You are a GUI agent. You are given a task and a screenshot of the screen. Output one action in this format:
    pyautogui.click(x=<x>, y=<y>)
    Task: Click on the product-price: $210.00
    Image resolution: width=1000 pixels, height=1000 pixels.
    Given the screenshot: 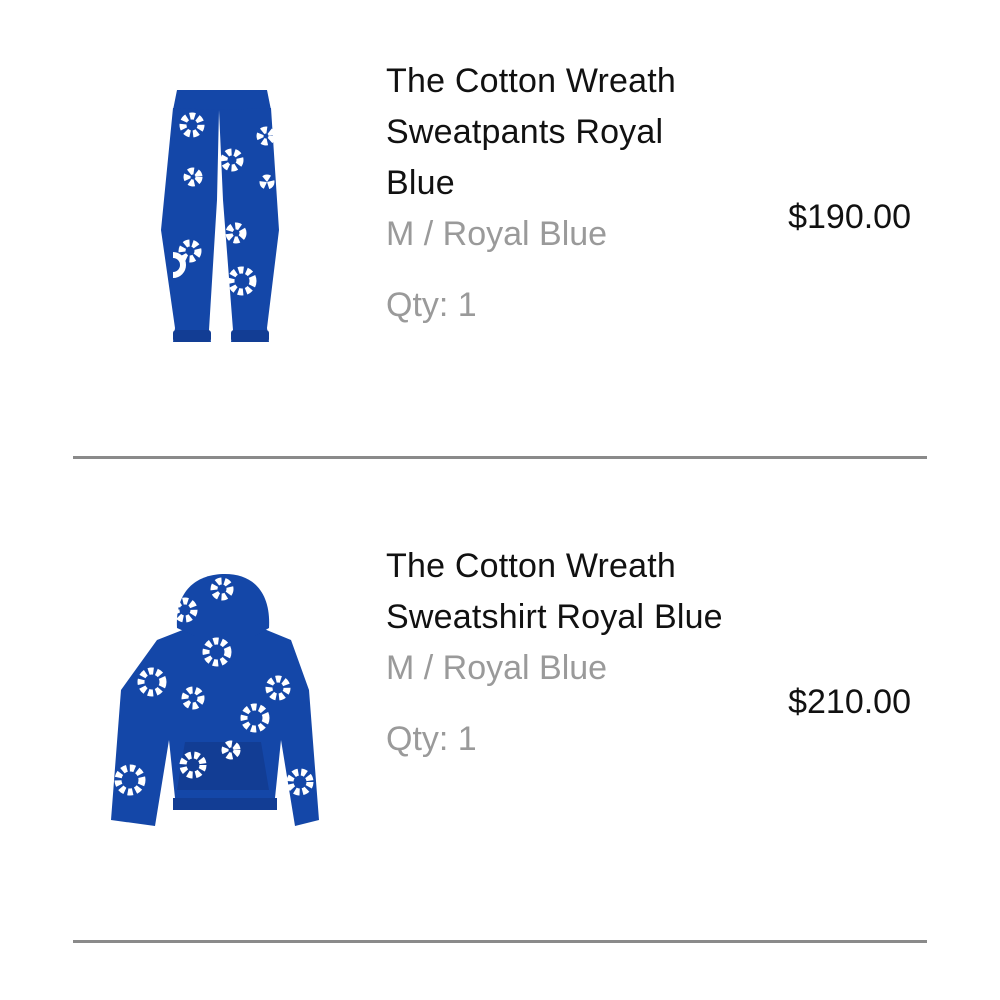 What is the action you would take?
    pyautogui.click(x=849, y=702)
    